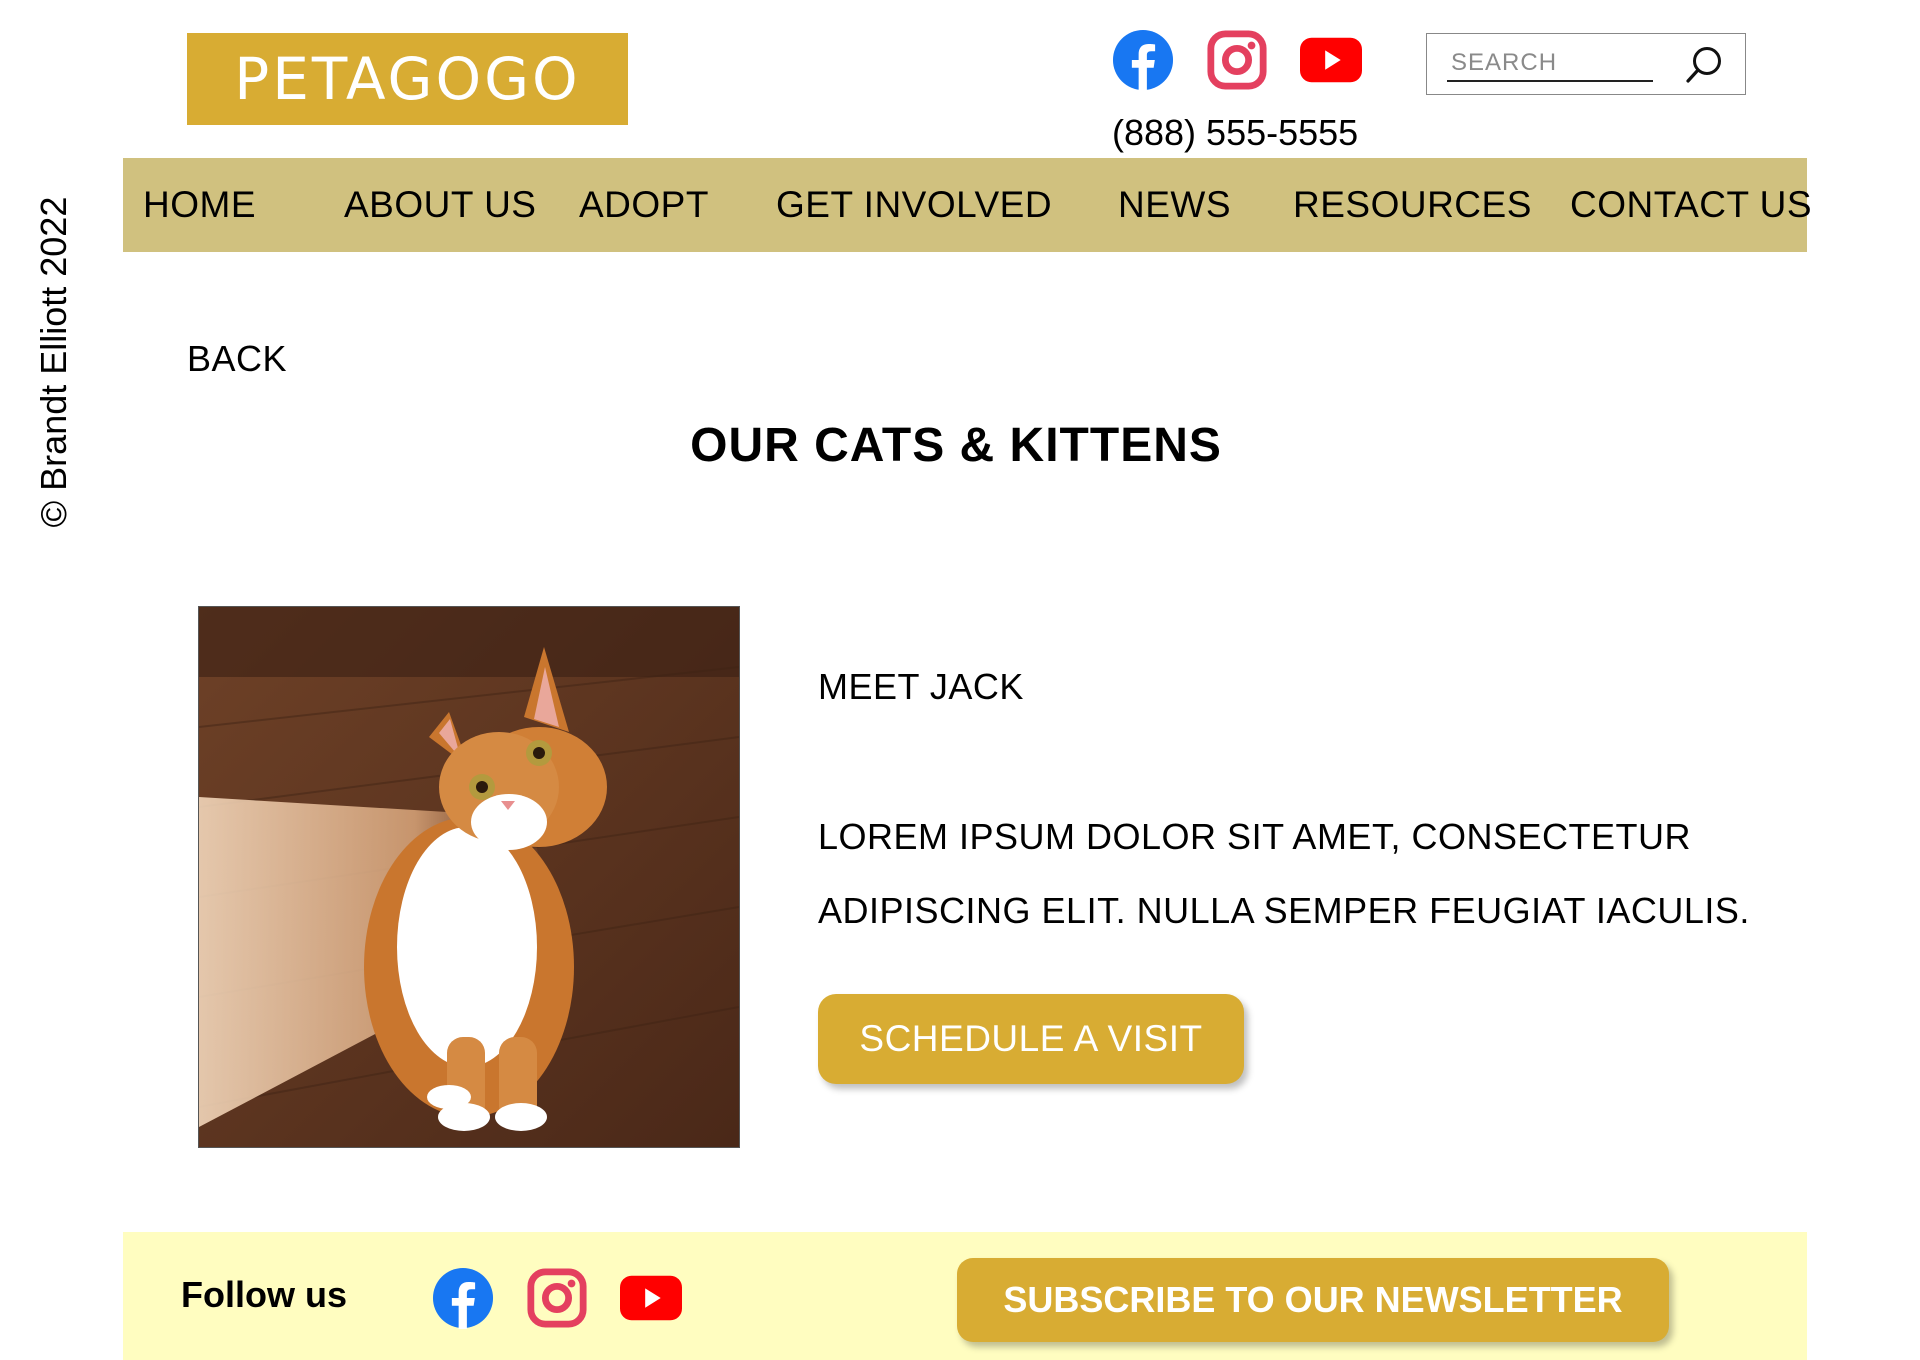 This screenshot has height=1360, width=1920. I want to click on nav-item-adopt: ADOPT, so click(644, 205).